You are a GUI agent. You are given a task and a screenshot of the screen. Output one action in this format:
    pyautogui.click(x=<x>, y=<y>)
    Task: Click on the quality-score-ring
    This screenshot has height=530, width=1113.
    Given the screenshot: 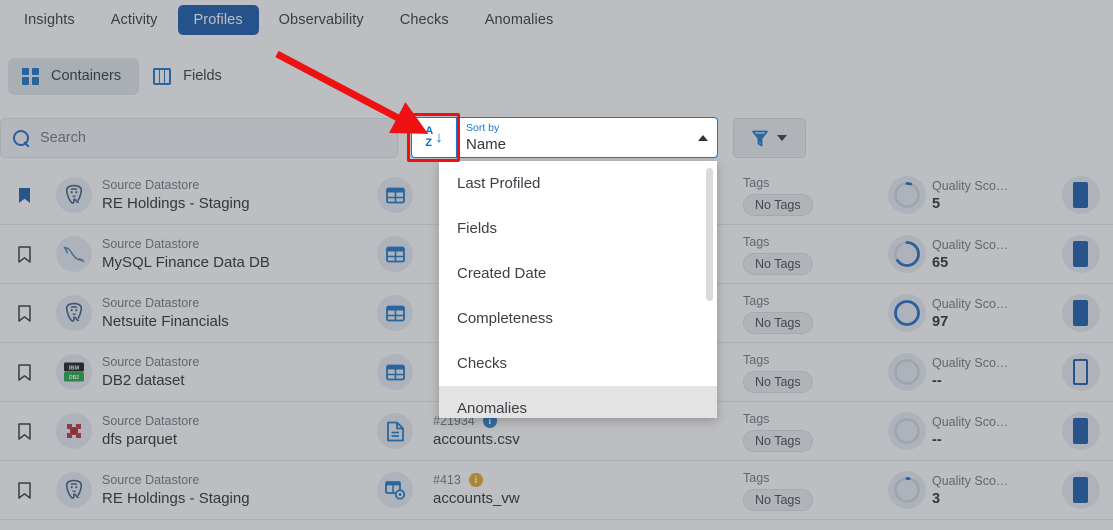 What is the action you would take?
    pyautogui.click(x=907, y=195)
    